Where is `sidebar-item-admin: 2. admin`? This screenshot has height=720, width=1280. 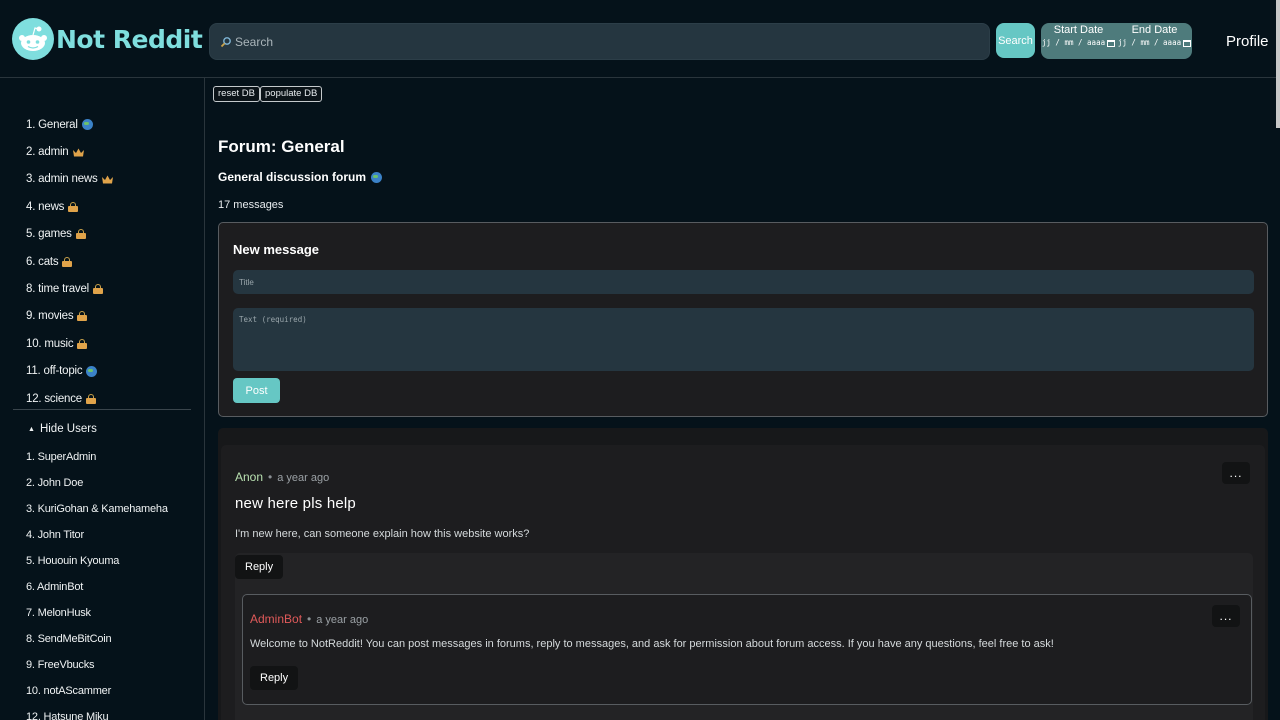
sidebar-item-admin: 2. admin is located at coordinates (69, 151).